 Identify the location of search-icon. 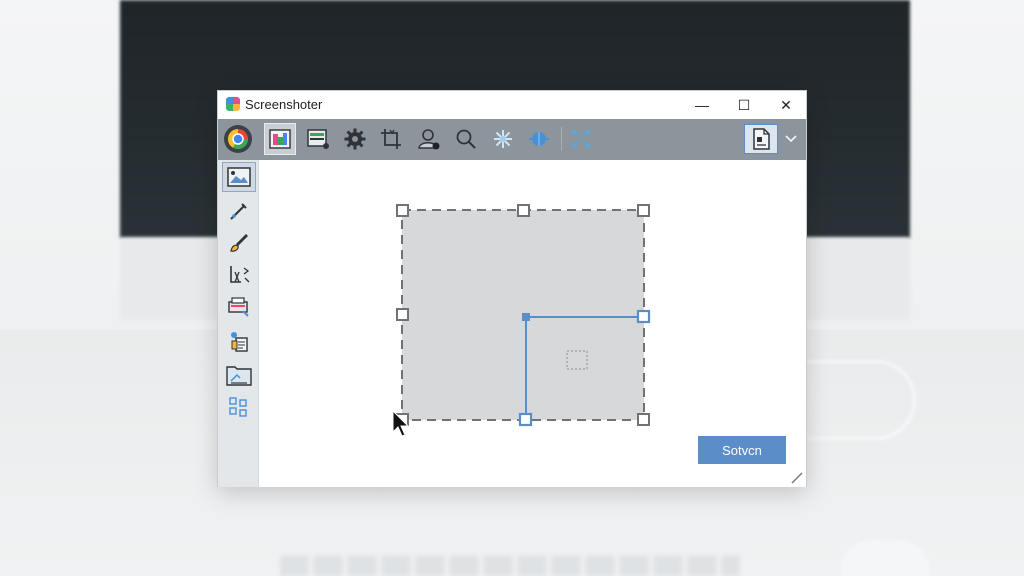
(466, 139).